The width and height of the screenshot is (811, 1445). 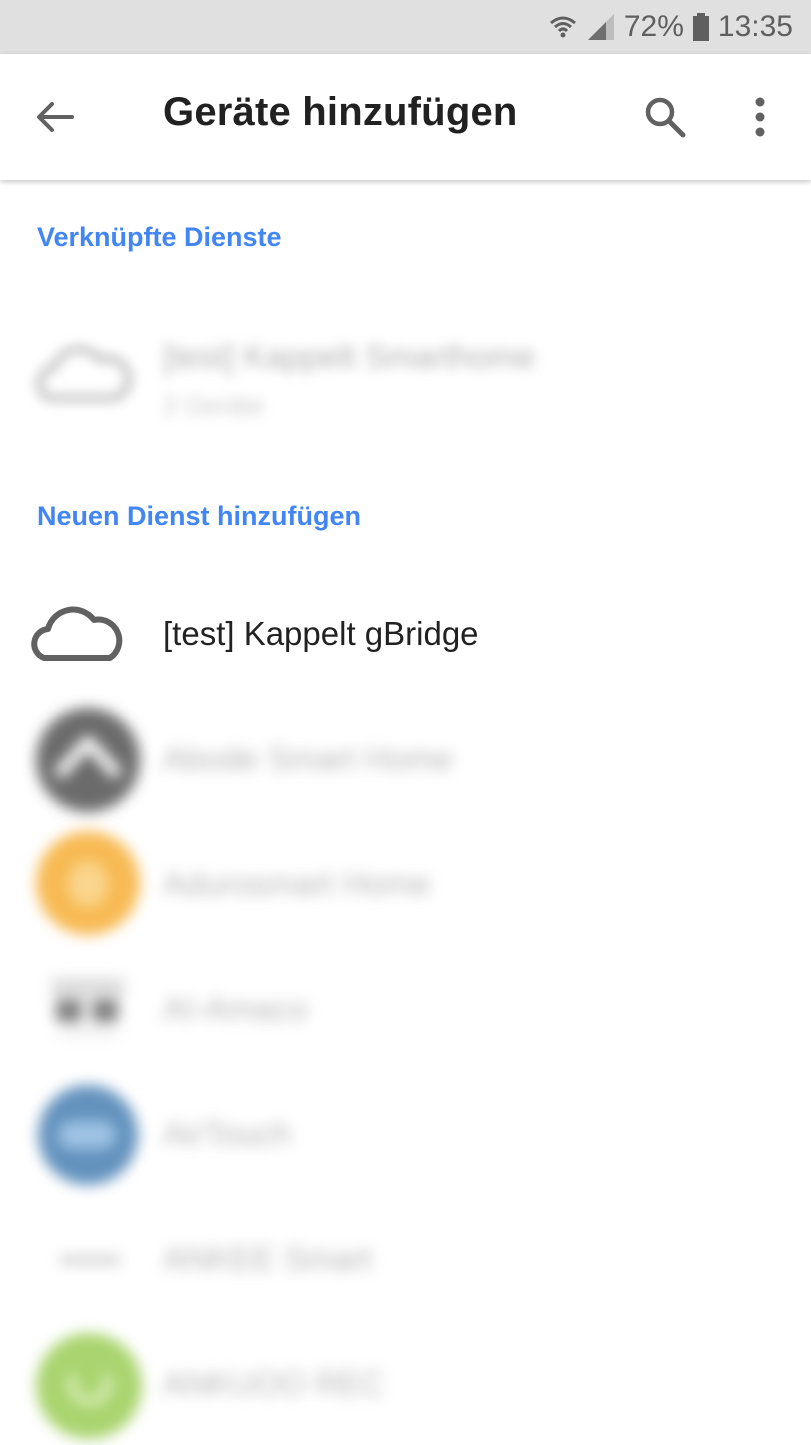 What do you see at coordinates (349, 356) in the screenshot?
I see `linked-service-name: [test] Kappelt Smarthome` at bounding box center [349, 356].